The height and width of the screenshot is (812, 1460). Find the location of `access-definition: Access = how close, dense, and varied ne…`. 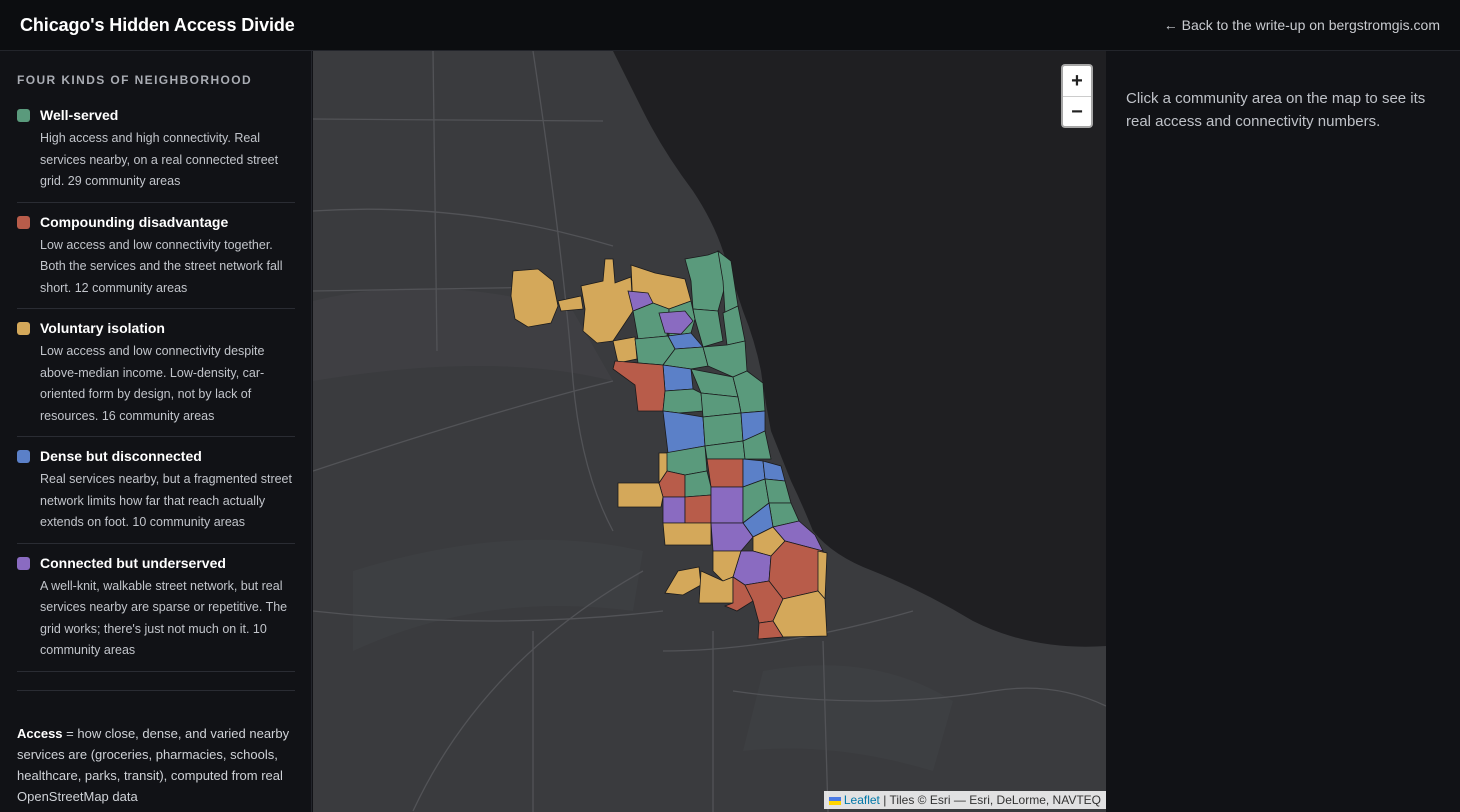

access-definition: Access = how close, dense, and varied ne… is located at coordinates (157, 765).